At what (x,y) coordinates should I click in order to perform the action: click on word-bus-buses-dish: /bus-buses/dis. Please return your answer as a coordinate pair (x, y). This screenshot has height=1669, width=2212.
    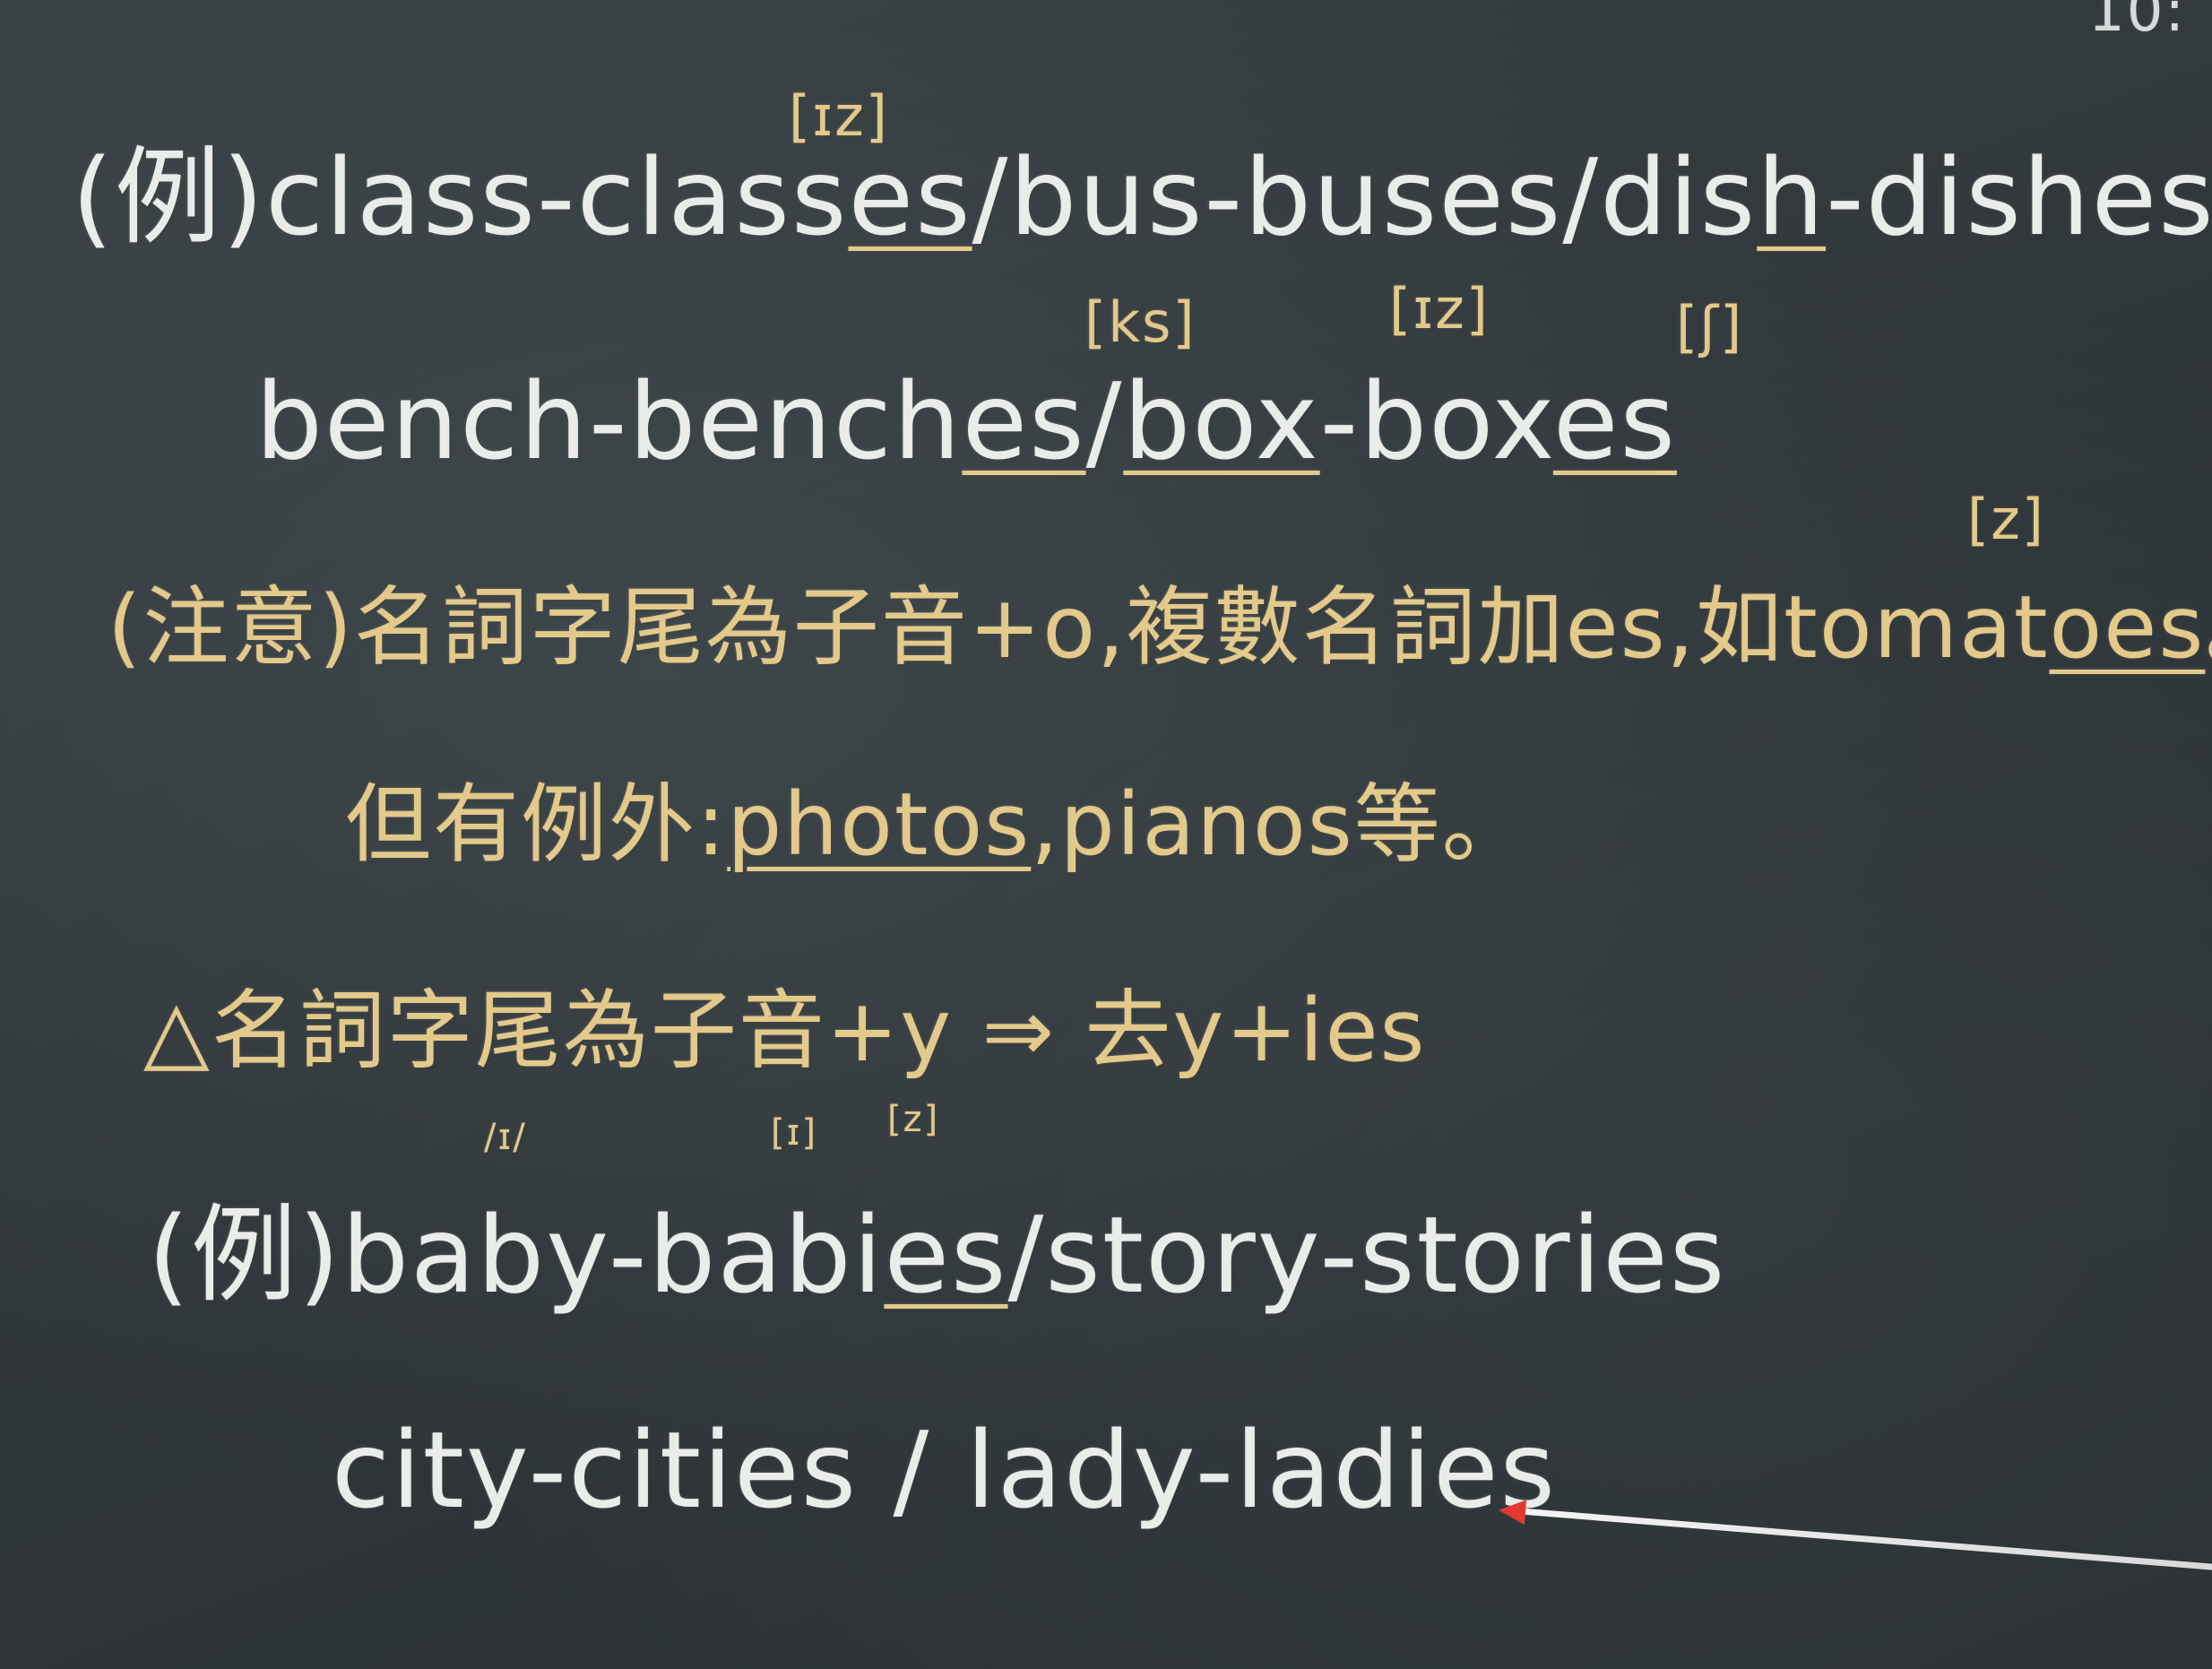
    Looking at the image, I should click on (1365, 197).